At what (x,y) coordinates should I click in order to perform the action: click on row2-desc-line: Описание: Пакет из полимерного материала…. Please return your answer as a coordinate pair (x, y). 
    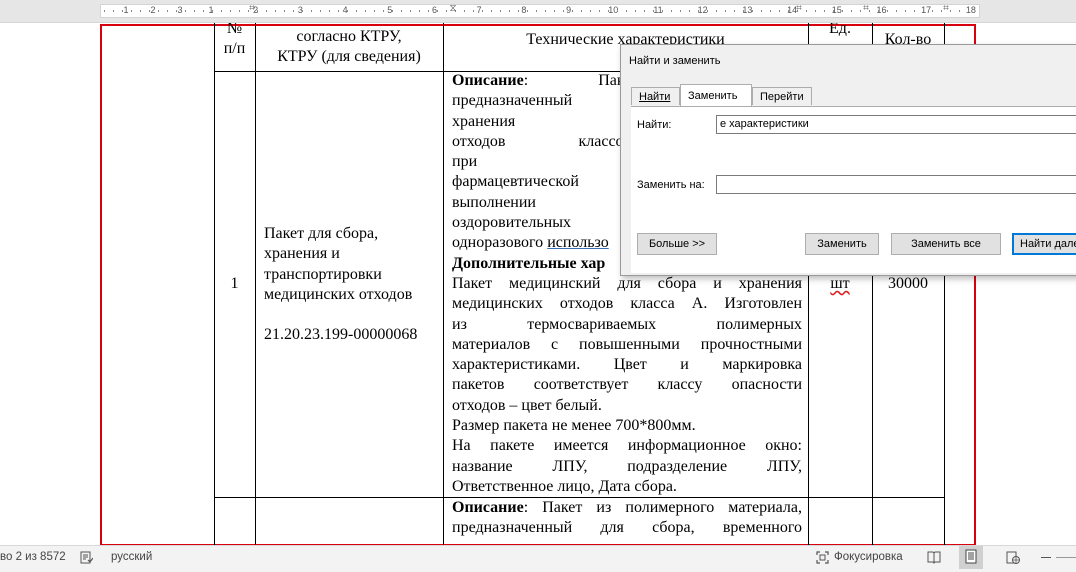
    Looking at the image, I should click on (627, 508).